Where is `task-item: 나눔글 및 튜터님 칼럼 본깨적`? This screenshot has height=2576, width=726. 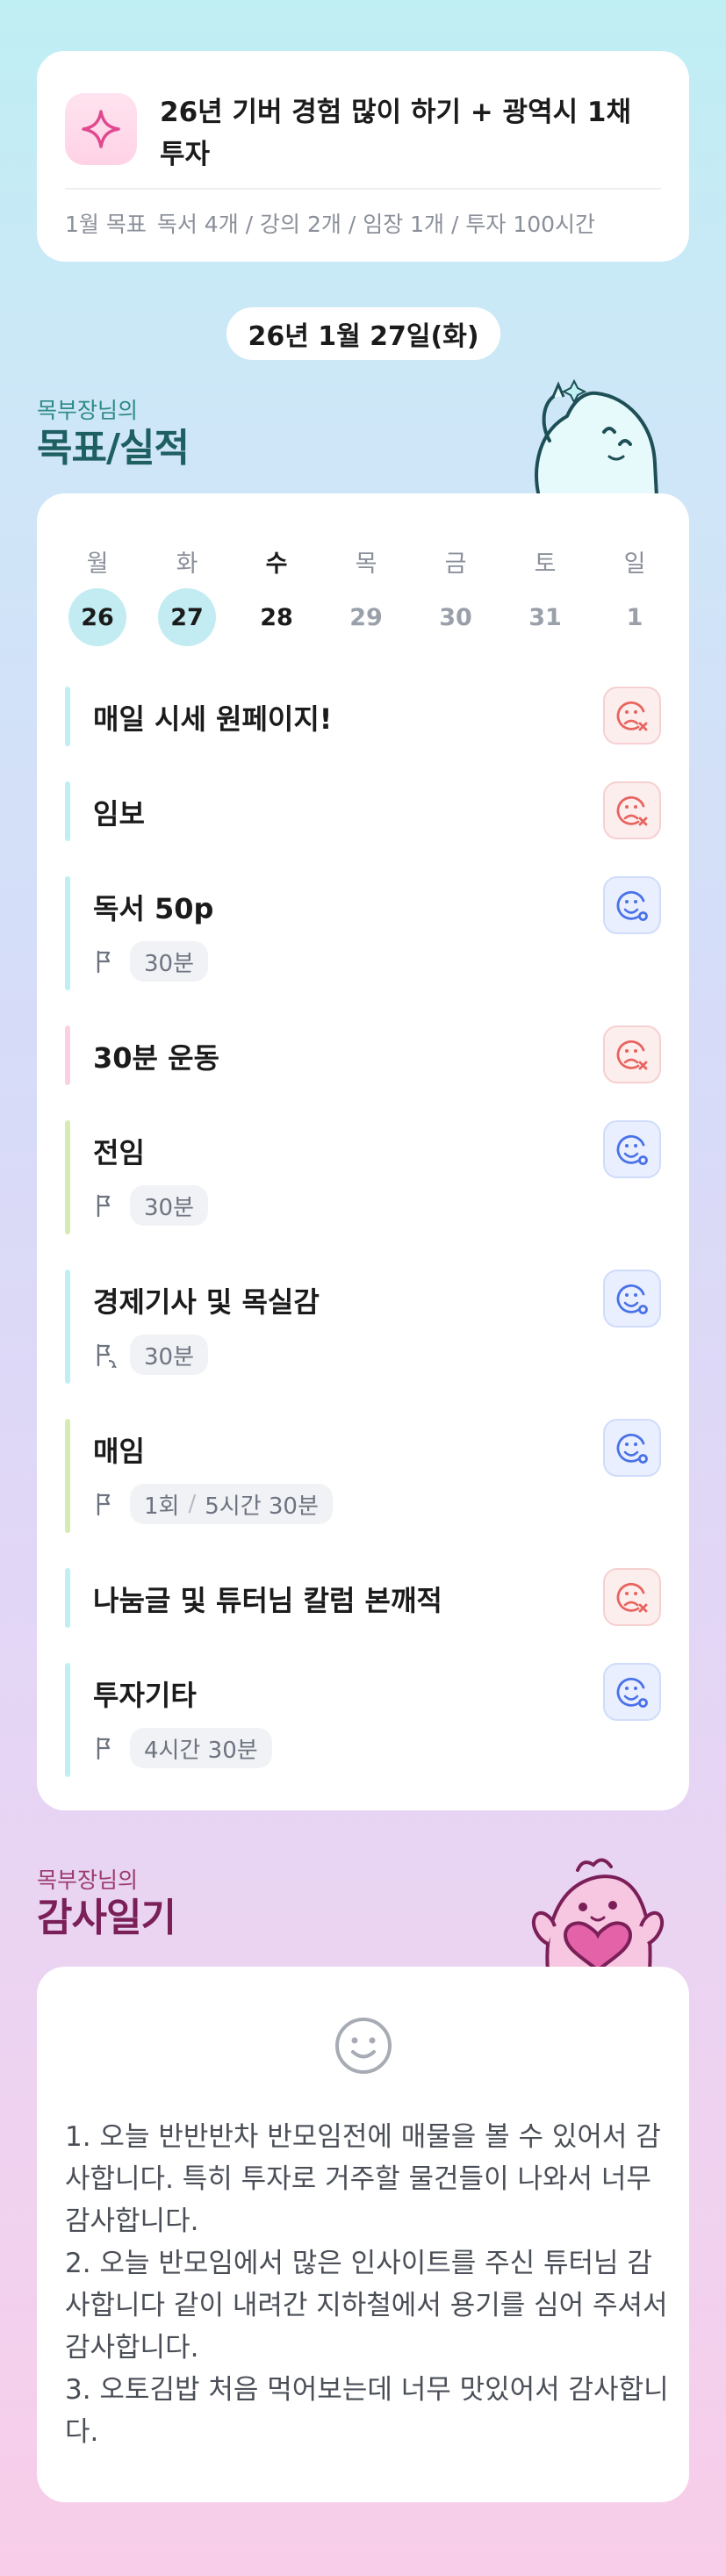
task-item: 나눔글 및 튜터님 칼럼 본깨적 is located at coordinates (363, 1598).